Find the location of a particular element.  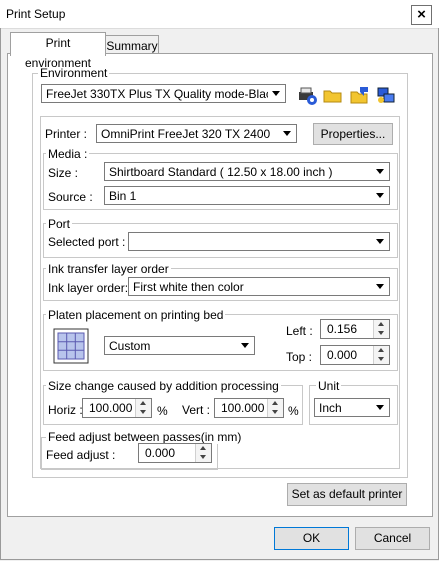

feed-adjust-label: Feed adjust : is located at coordinates (81, 455).